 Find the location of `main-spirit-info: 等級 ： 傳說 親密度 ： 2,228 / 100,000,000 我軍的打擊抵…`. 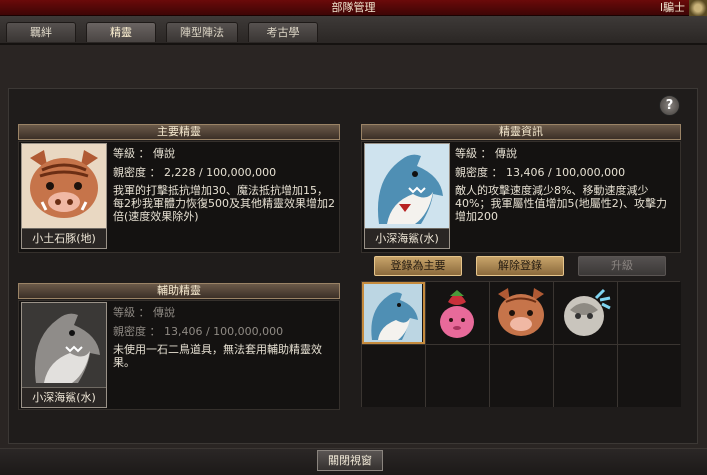

main-spirit-info: 等級 ： 傳說 親密度 ： 2,228 / 100,000,000 我軍的打擊抵… is located at coordinates (224, 184).